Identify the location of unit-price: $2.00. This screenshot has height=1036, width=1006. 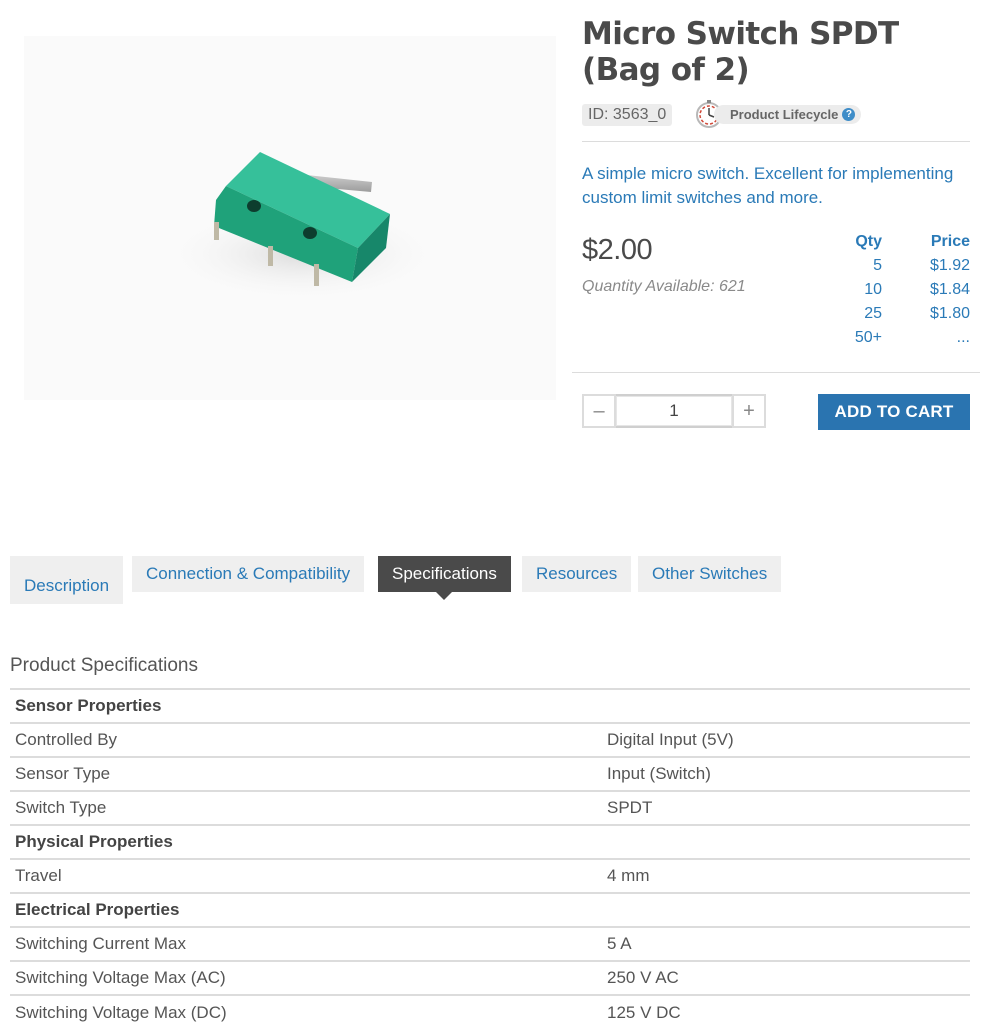
(617, 250).